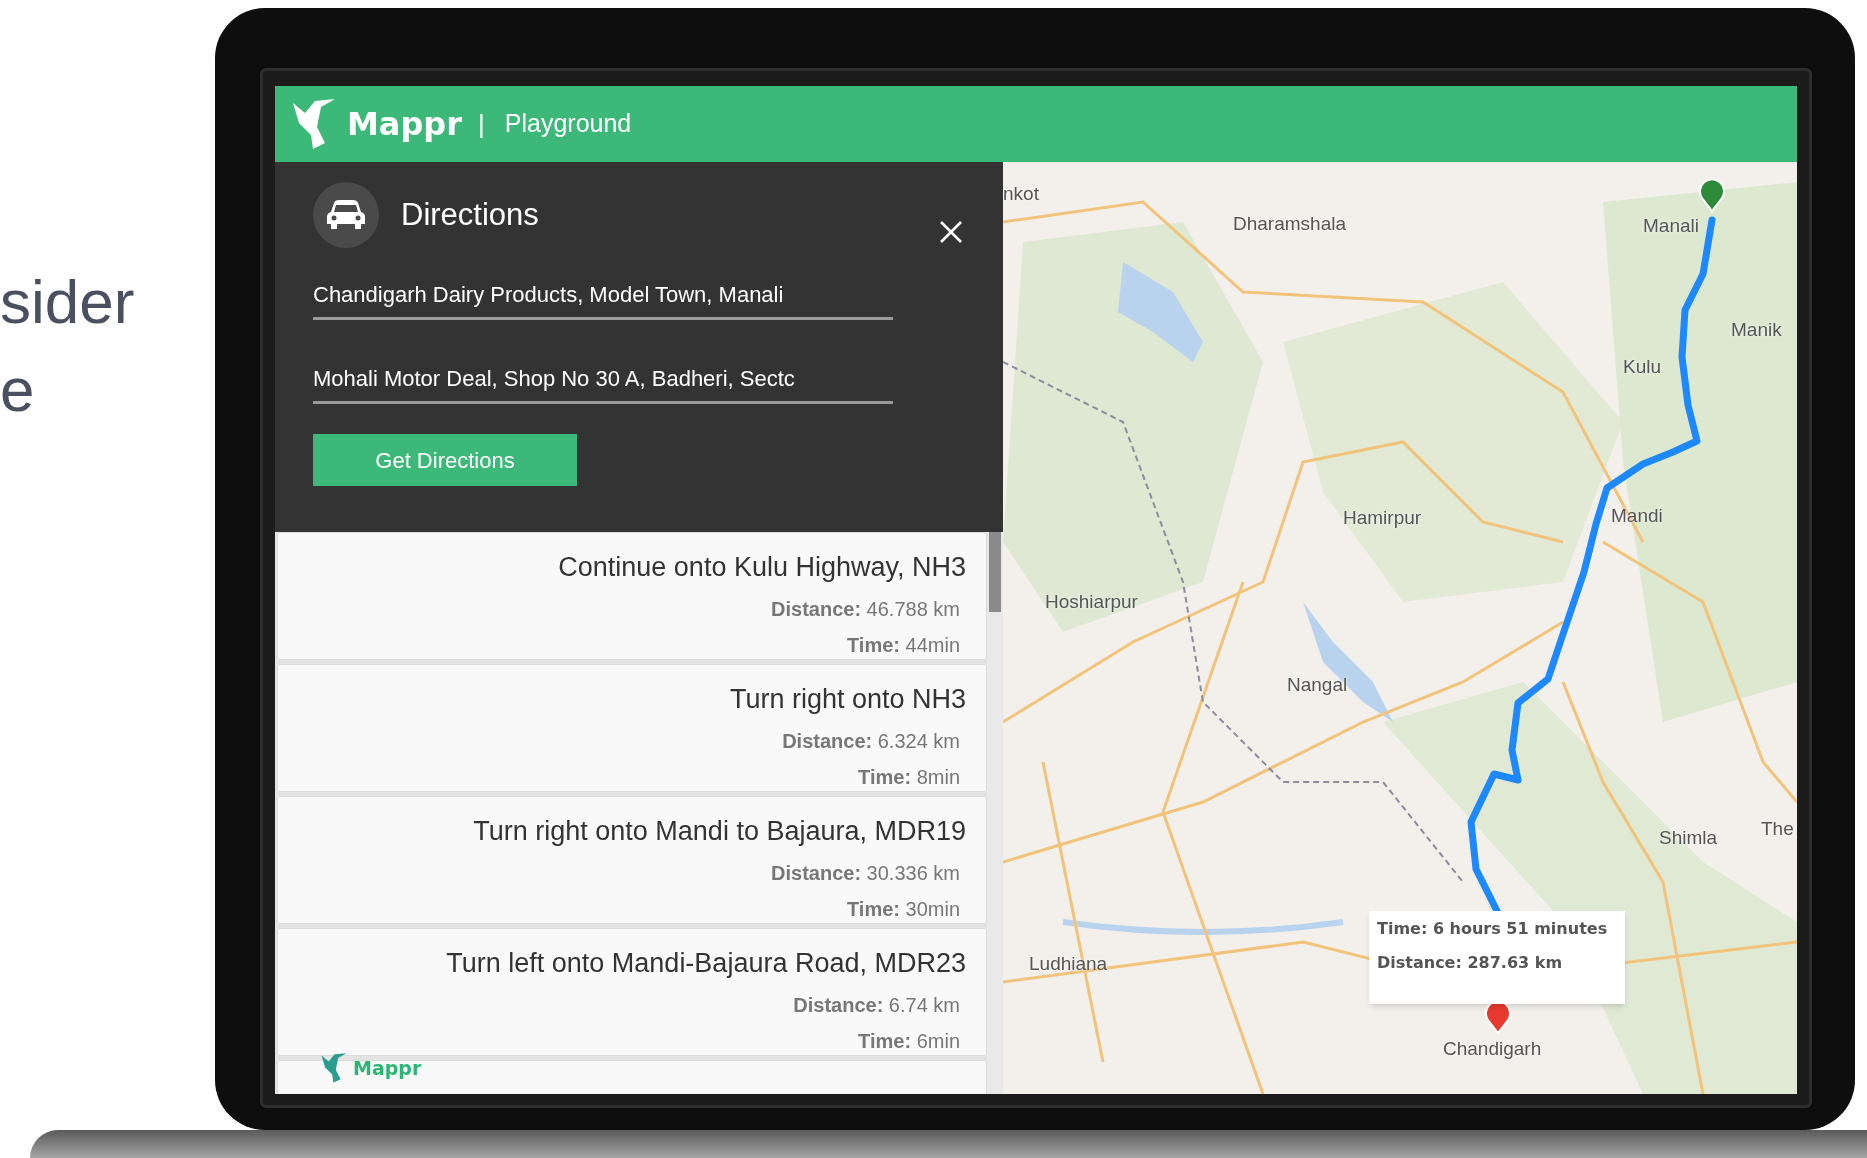 Image resolution: width=1867 pixels, height=1158 pixels. Describe the element at coordinates (1021, 194) in the screenshot. I see `map-place-label: nkot` at that location.